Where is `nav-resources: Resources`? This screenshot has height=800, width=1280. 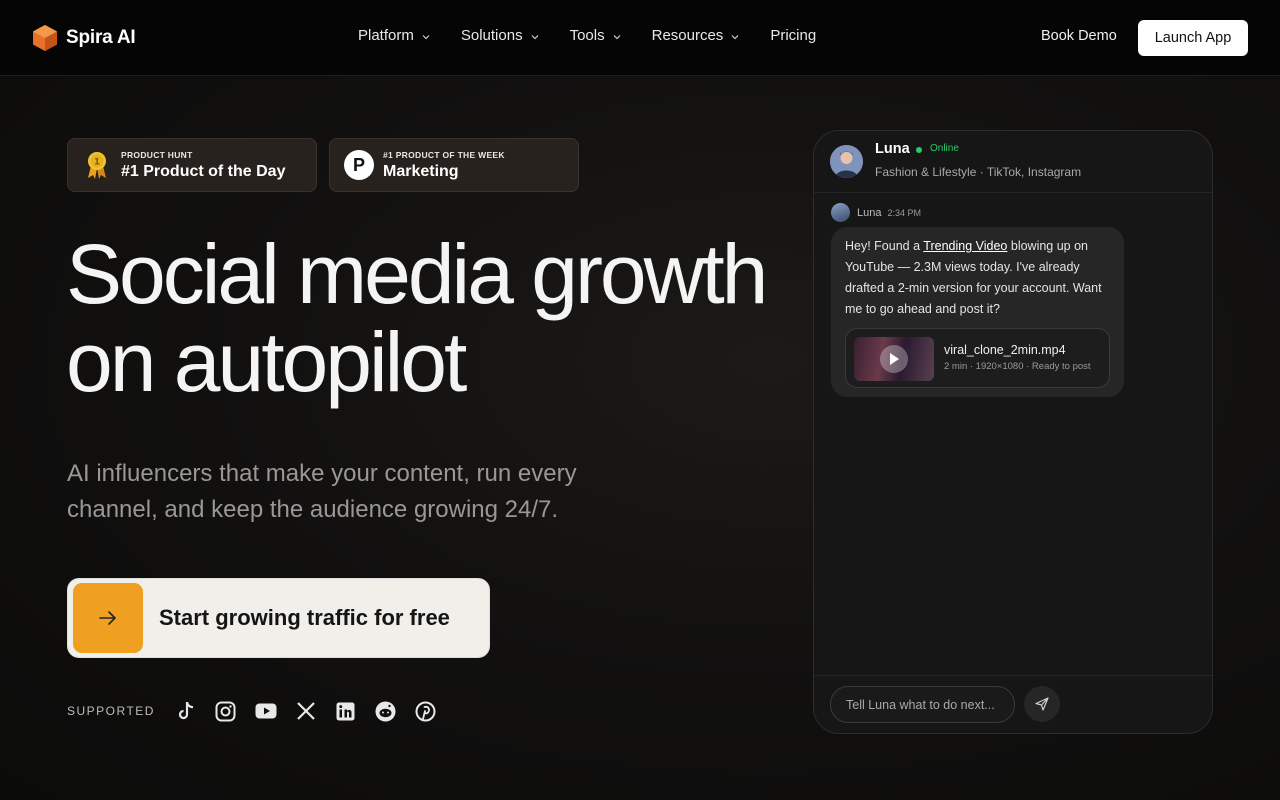 nav-resources: Resources is located at coordinates (696, 35).